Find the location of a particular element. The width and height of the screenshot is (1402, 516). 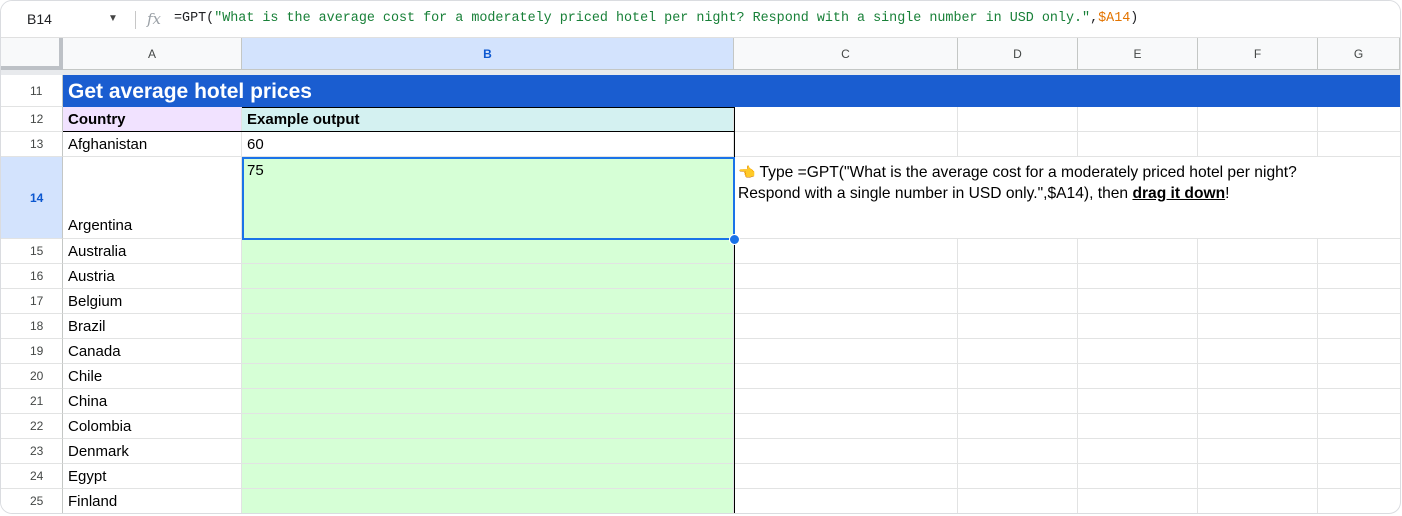

column-header-d: D is located at coordinates (1018, 54).